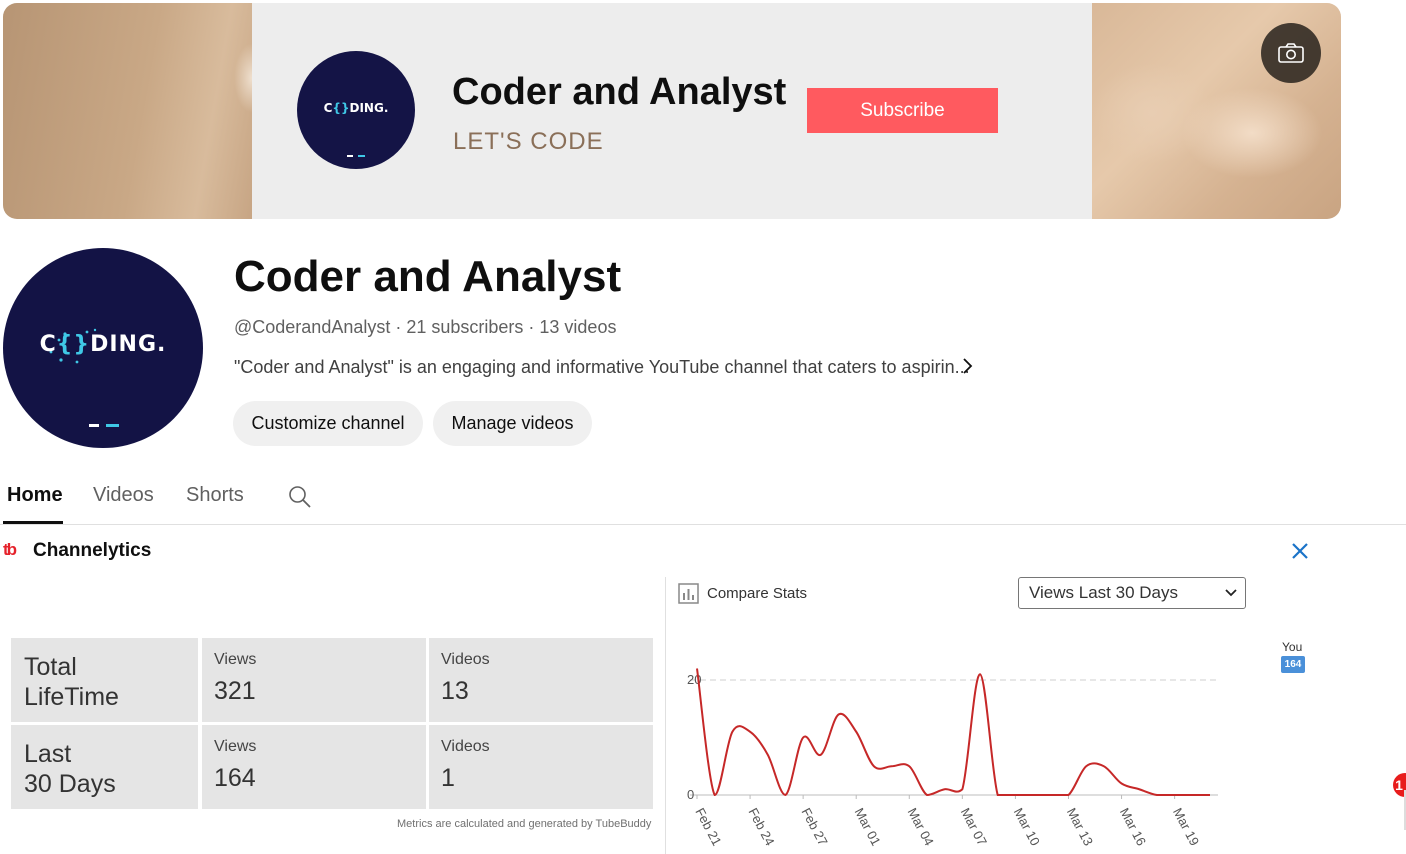 The height and width of the screenshot is (854, 1406). I want to click on legend-label: You, so click(1292, 647).